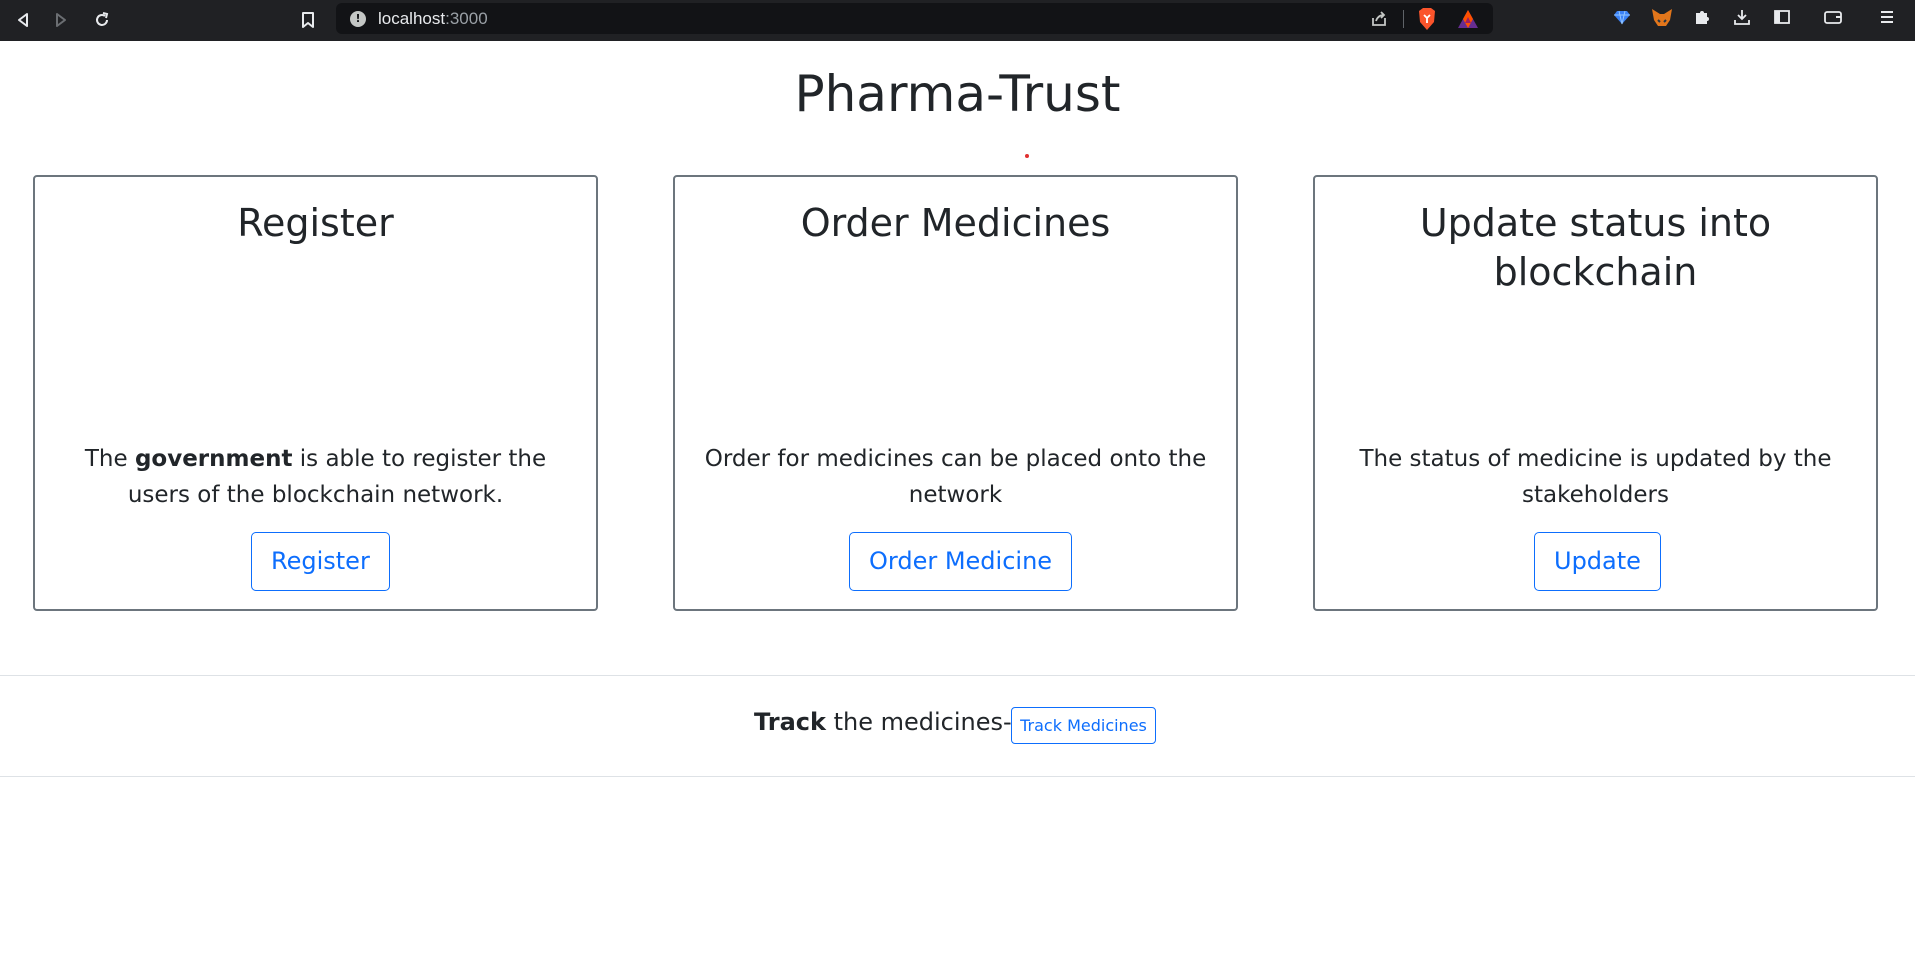  I want to click on share-icon, so click(1379, 21).